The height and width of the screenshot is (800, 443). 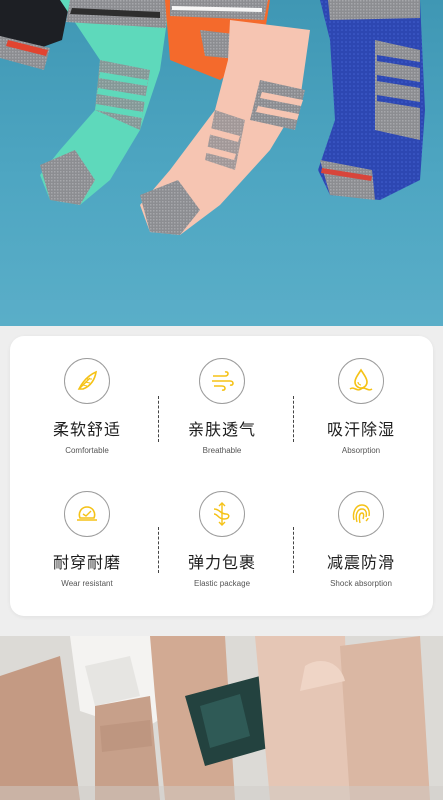 What do you see at coordinates (35, 35) in the screenshot?
I see `black-sock` at bounding box center [35, 35].